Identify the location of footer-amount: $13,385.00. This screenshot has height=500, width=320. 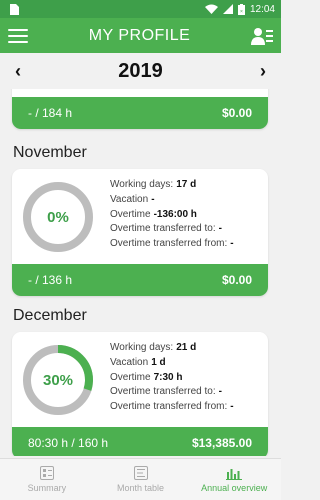
(221, 443).